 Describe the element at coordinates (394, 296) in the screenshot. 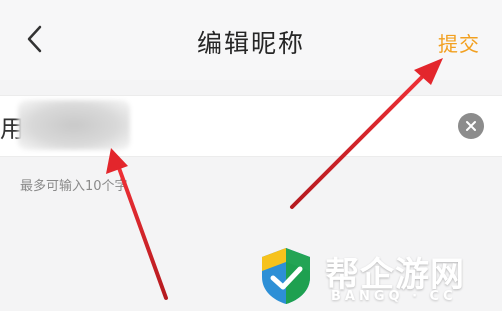

I see `watermark-subtitle: BANGQ · CC` at that location.